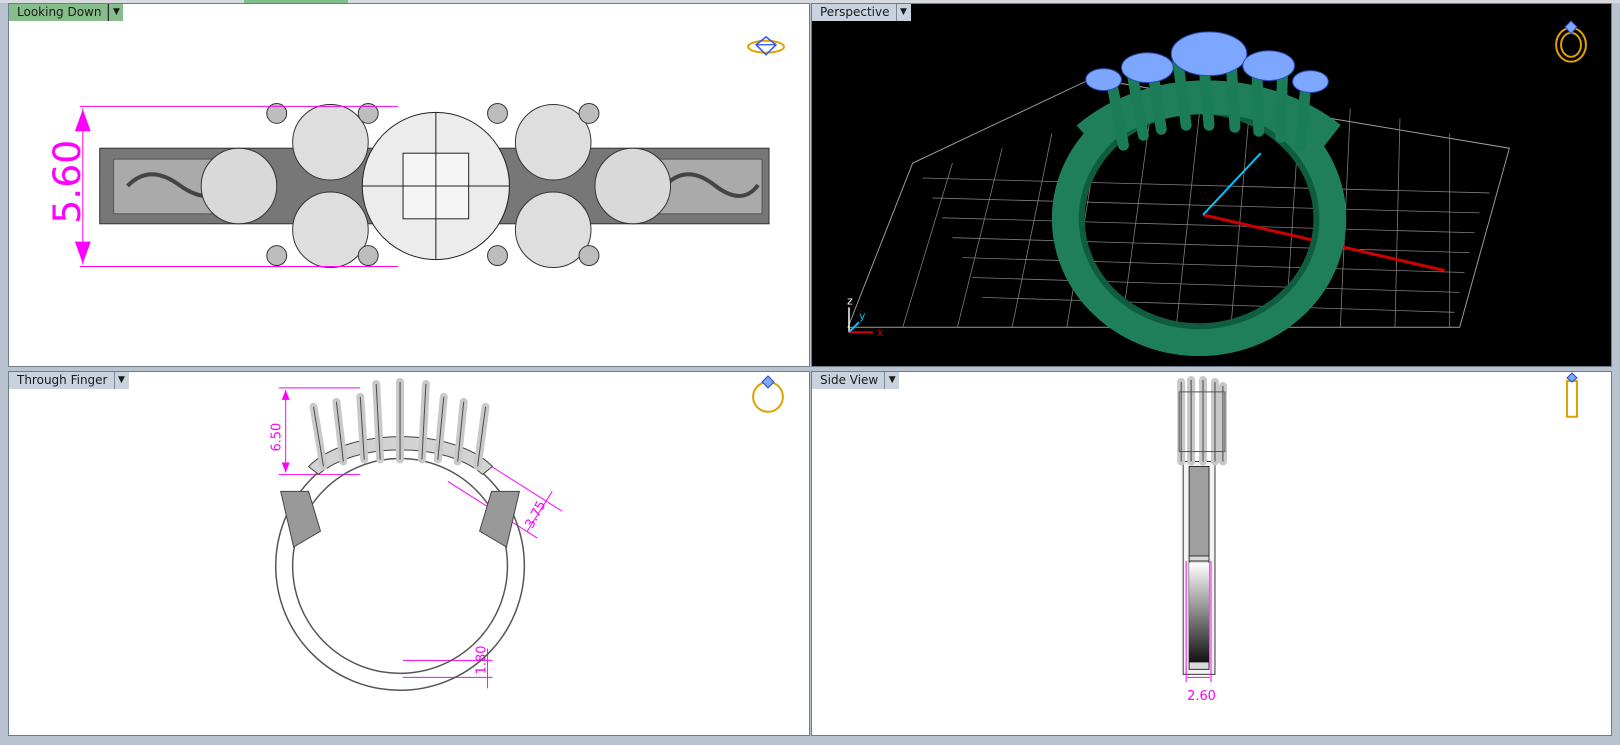 Image resolution: width=1620 pixels, height=745 pixels. What do you see at coordinates (862, 315) in the screenshot?
I see `axis-y-label: y` at bounding box center [862, 315].